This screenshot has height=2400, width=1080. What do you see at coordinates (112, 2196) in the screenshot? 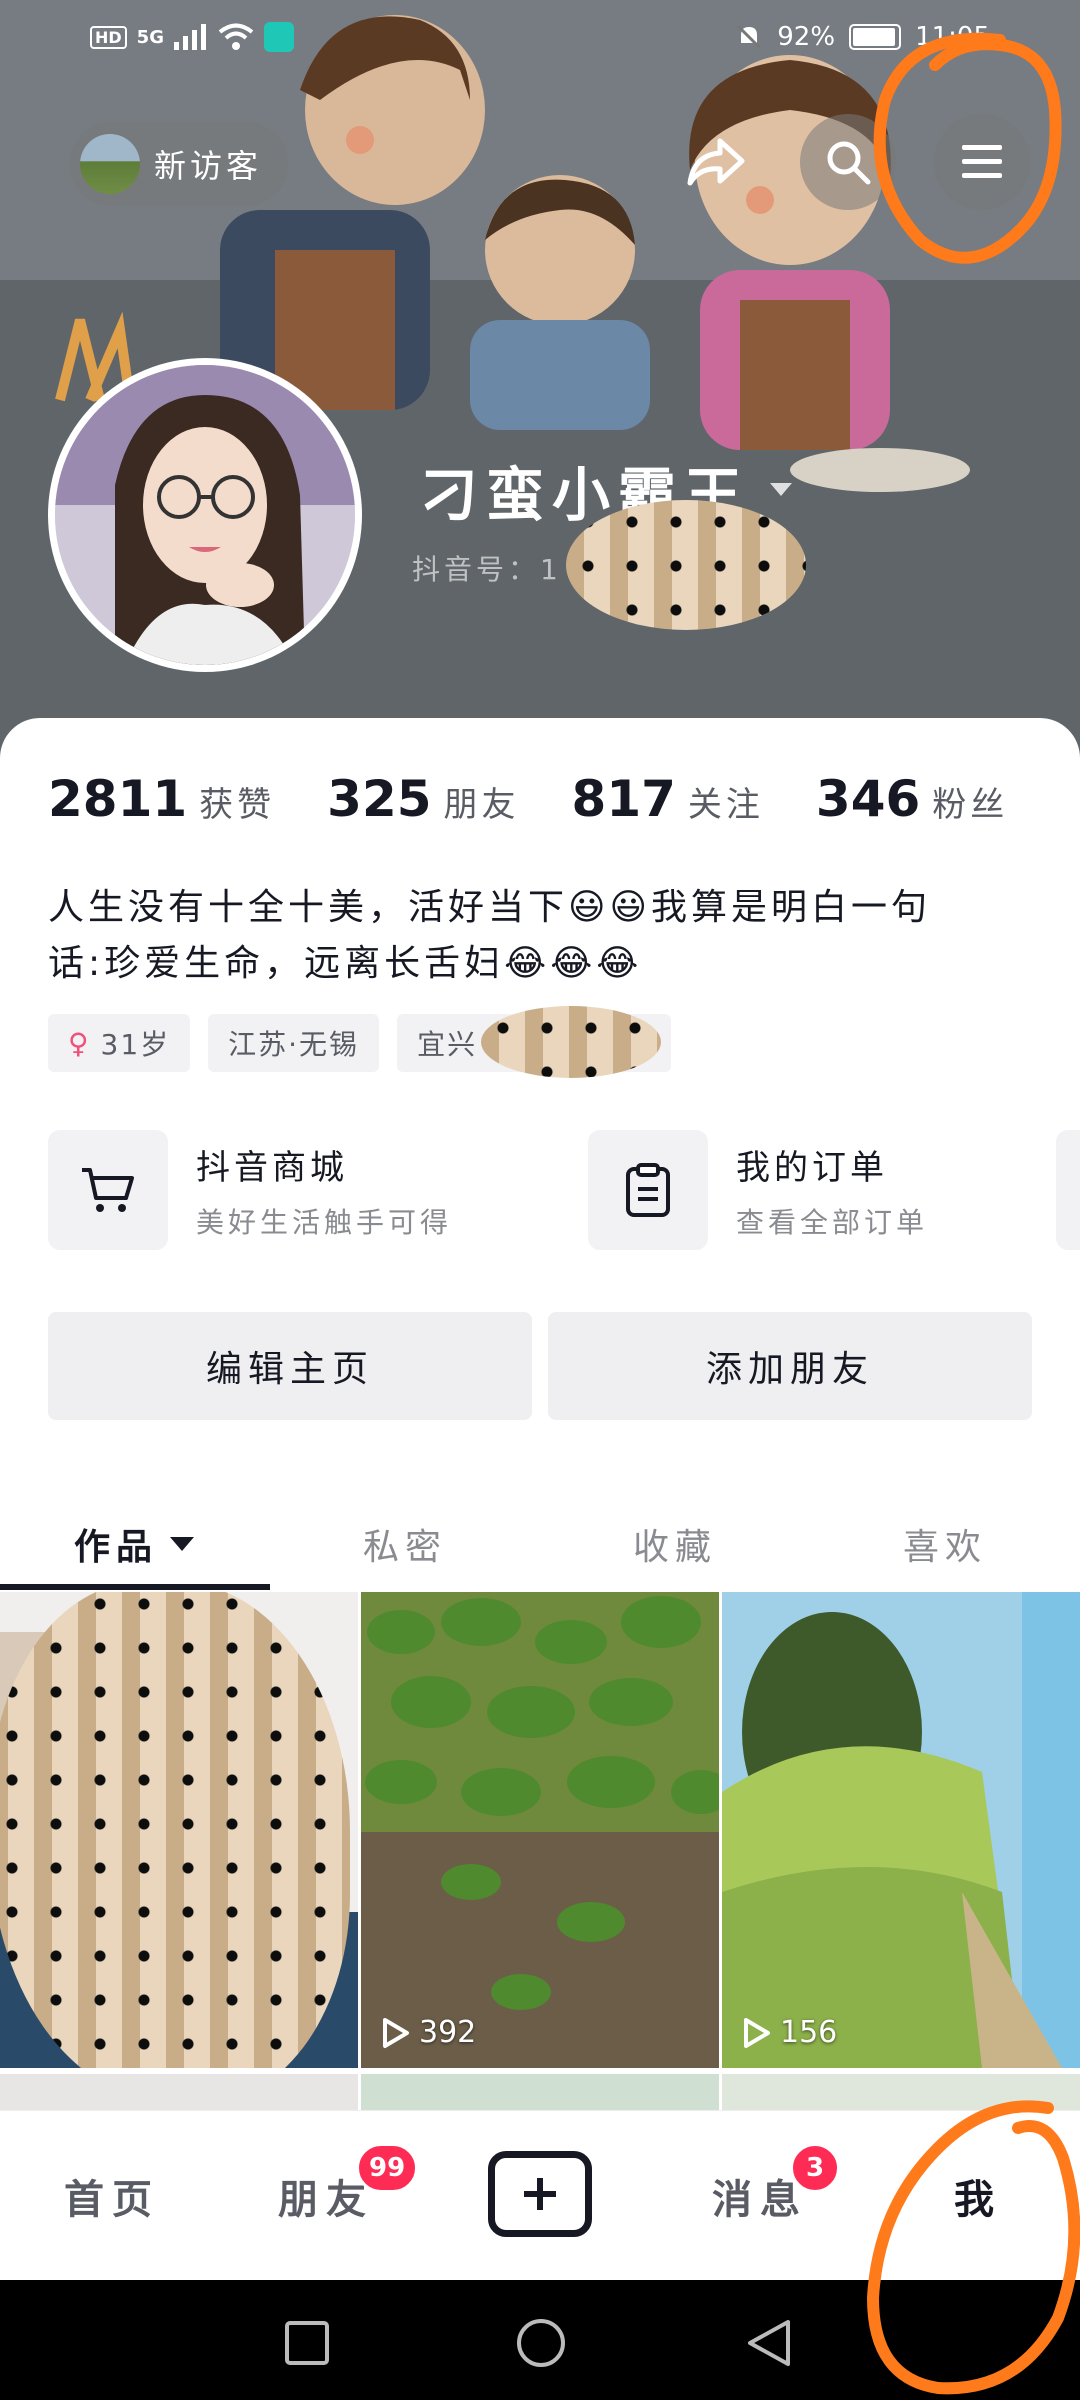
I see `nav-home: 首页` at bounding box center [112, 2196].